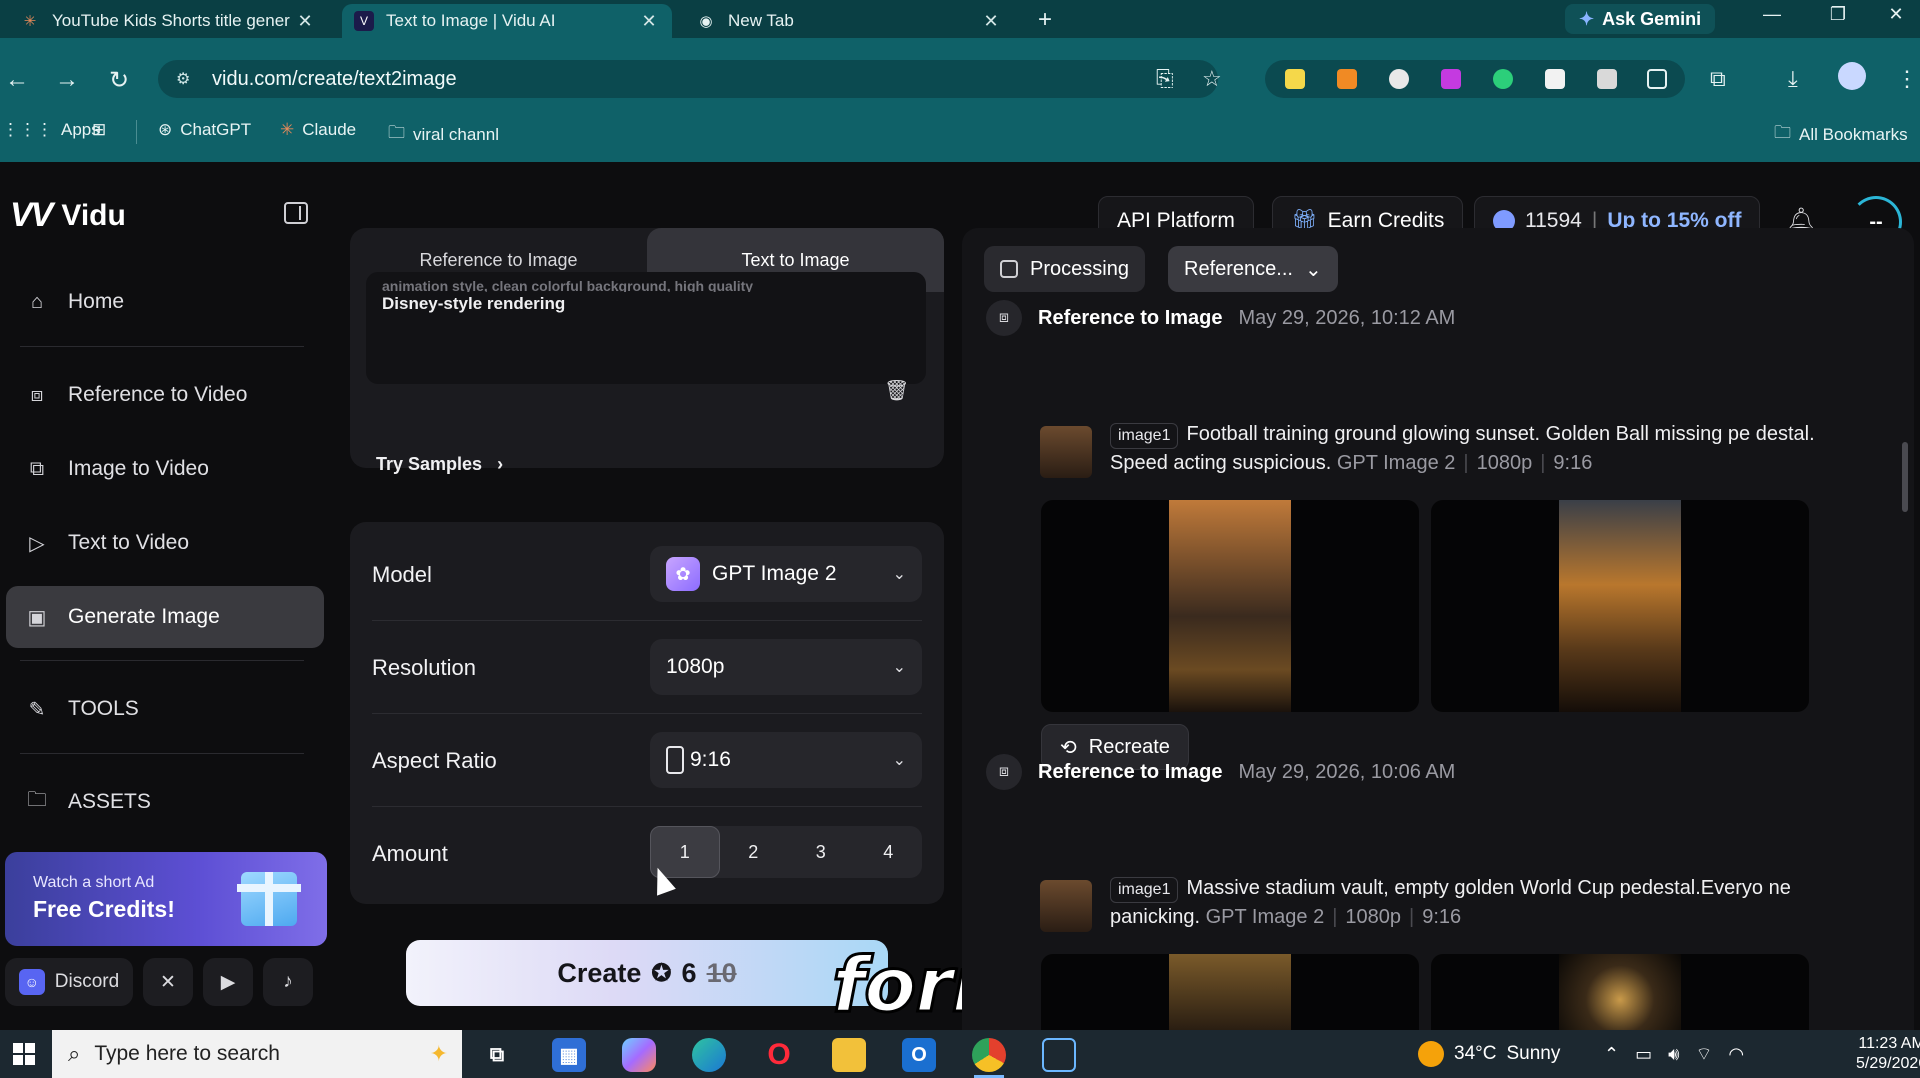  I want to click on extension-docs-icon, so click(1347, 79).